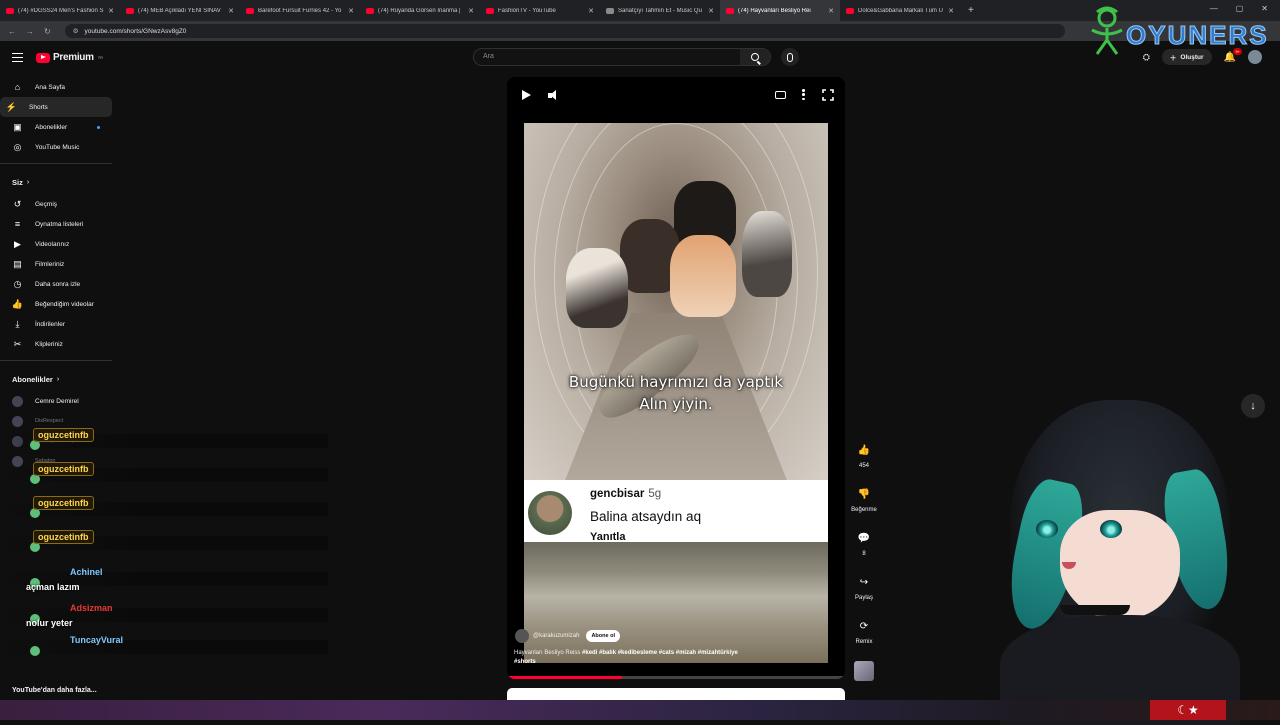  What do you see at coordinates (864, 450) in the screenshot?
I see `like-icon: 👍` at bounding box center [864, 450].